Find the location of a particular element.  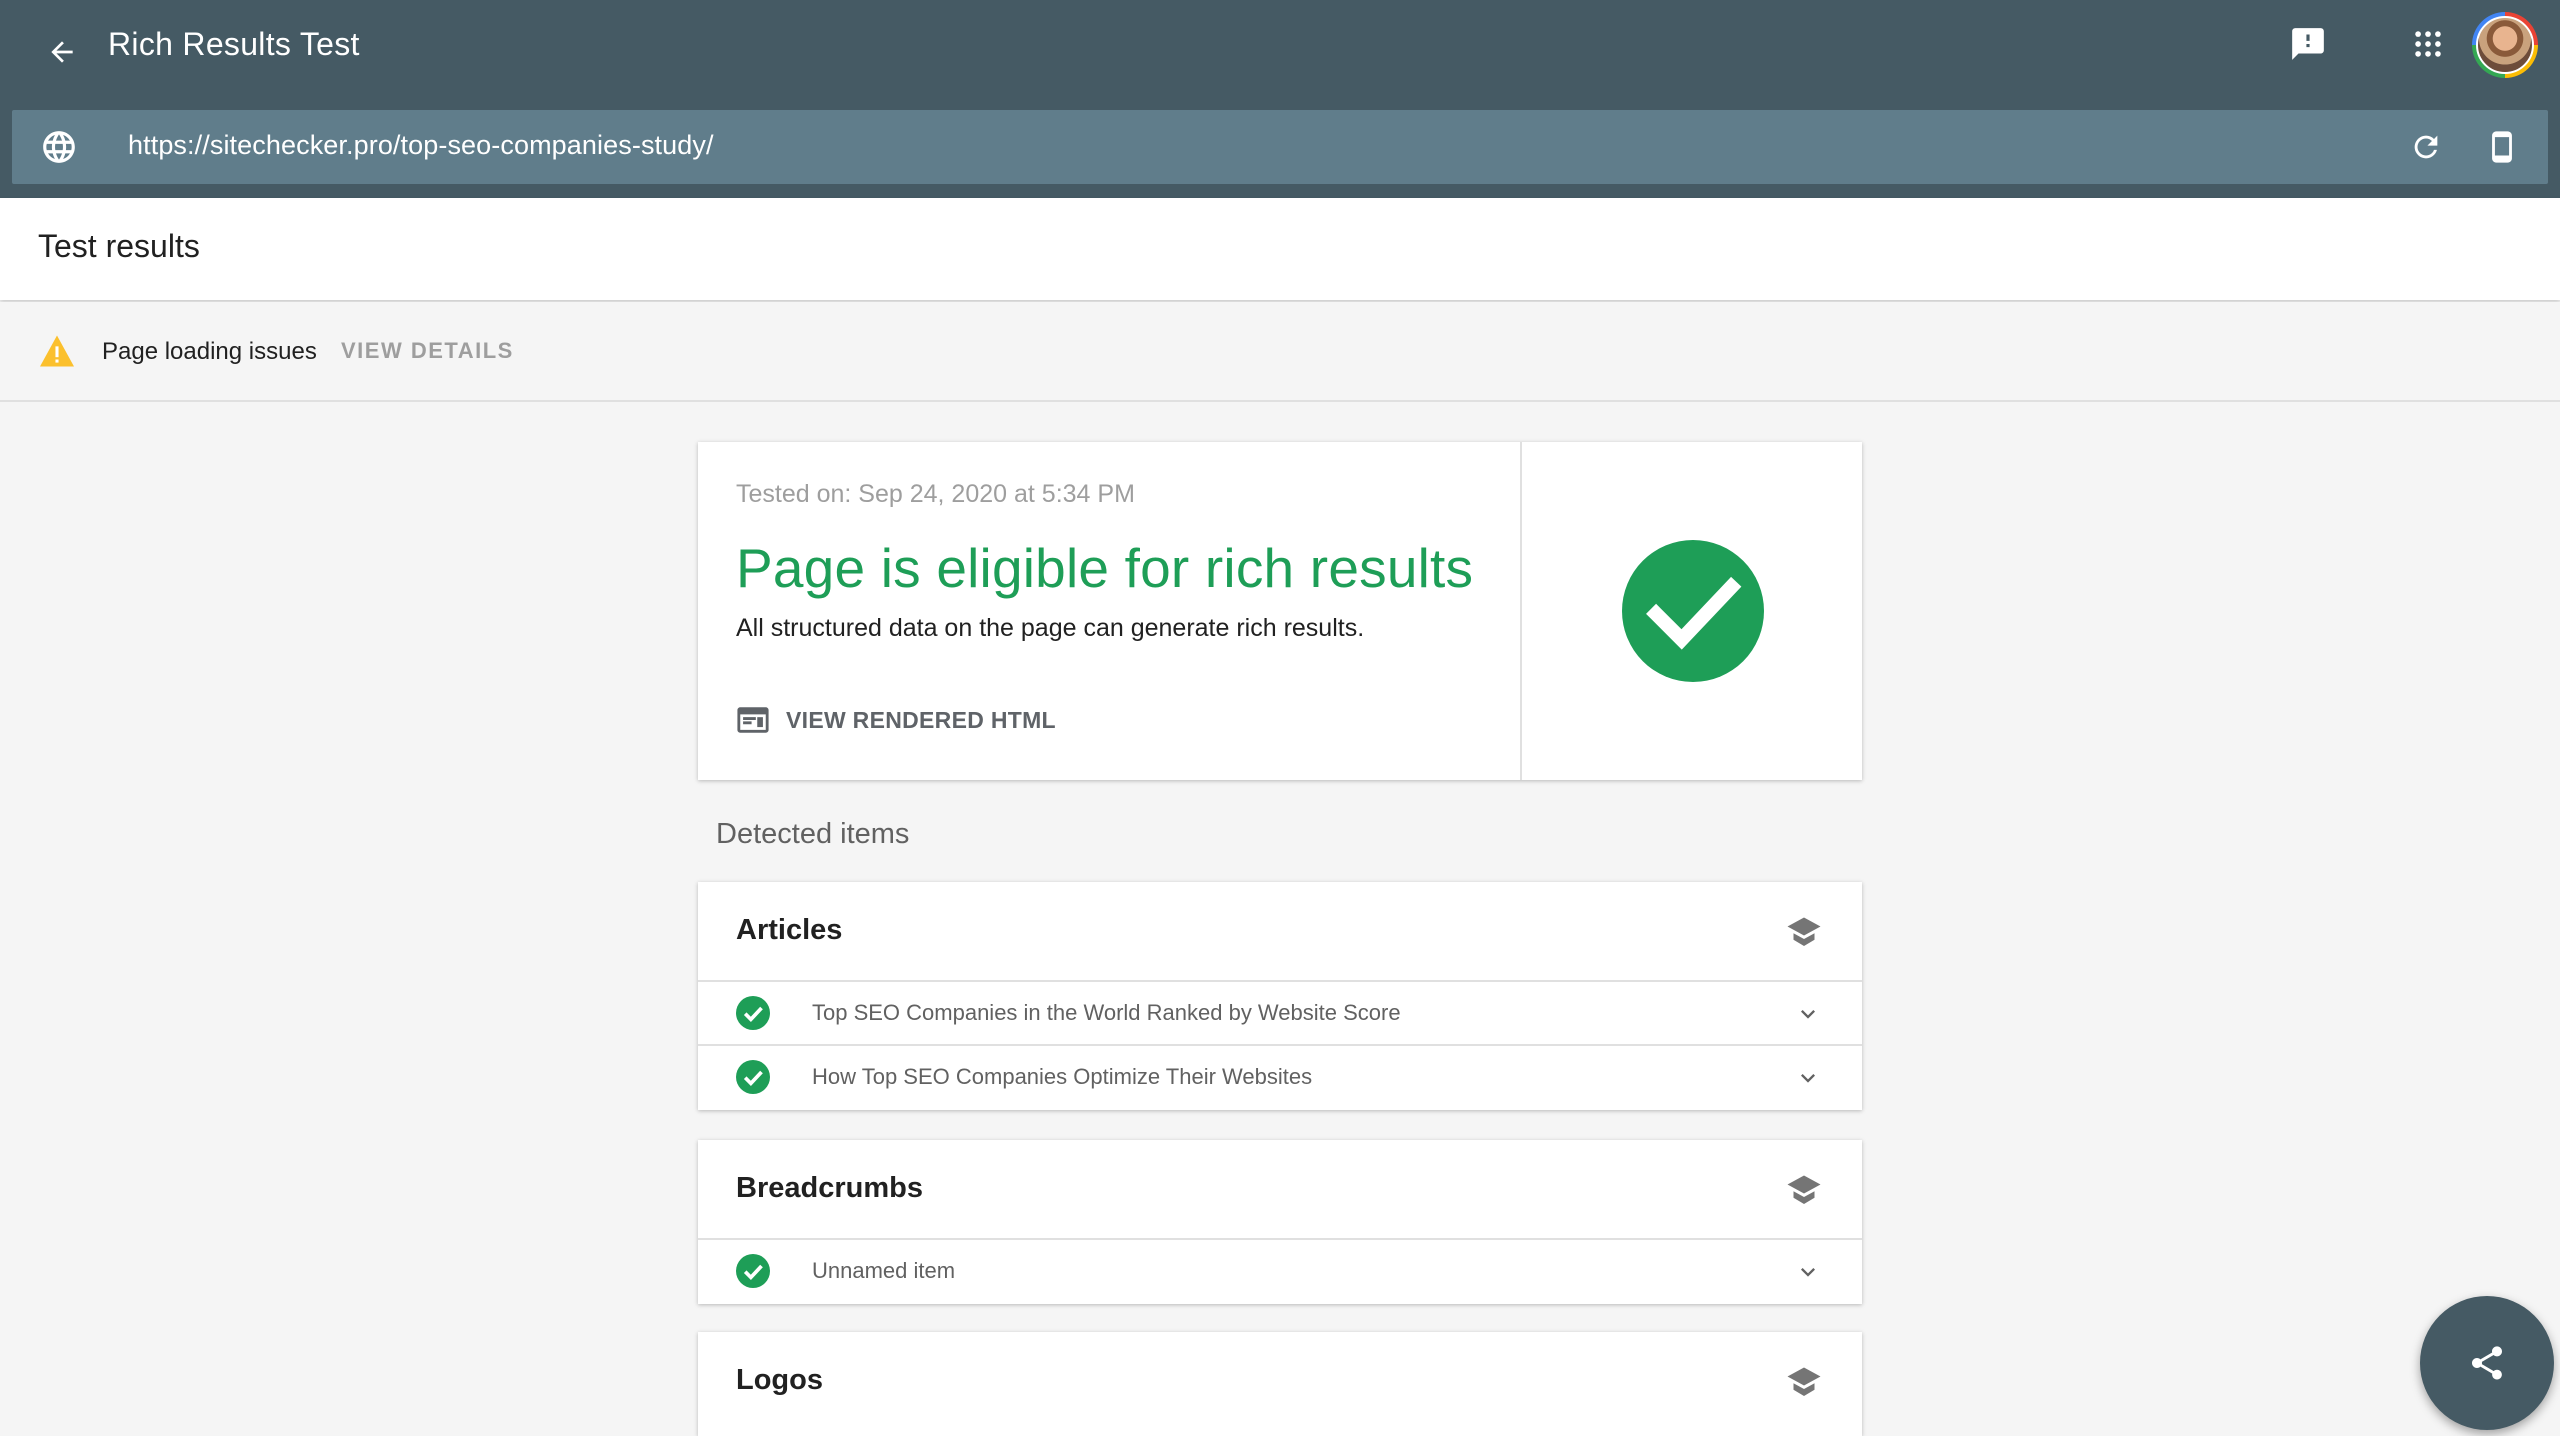

results-title: Test results is located at coordinates (119, 246).